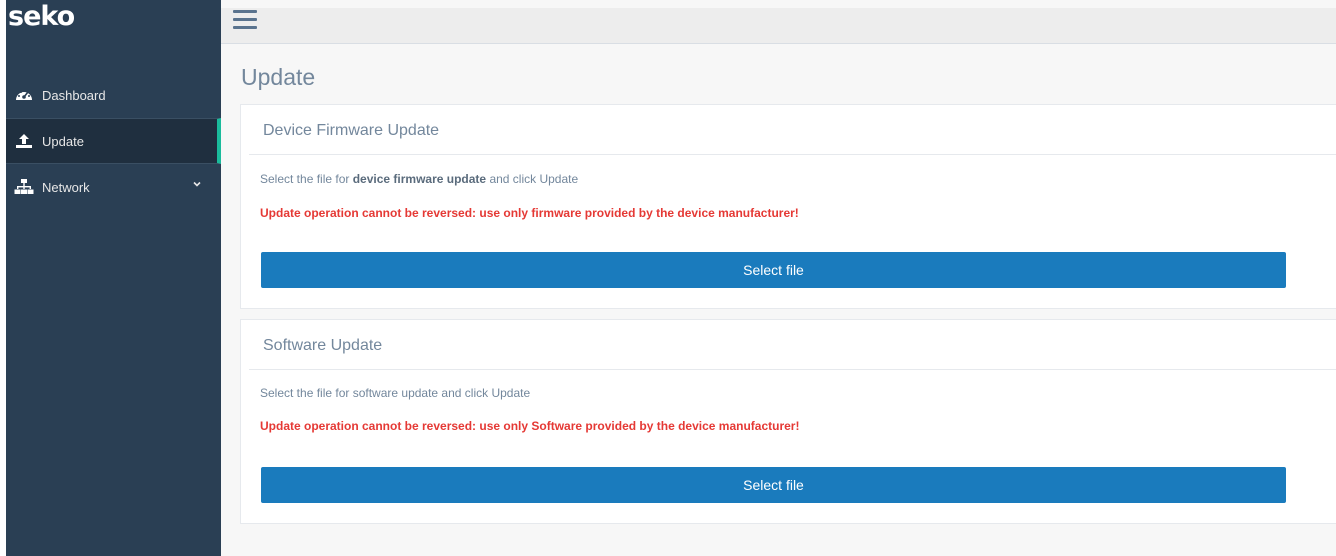  What do you see at coordinates (245, 21) in the screenshot?
I see `hamburger-icon` at bounding box center [245, 21].